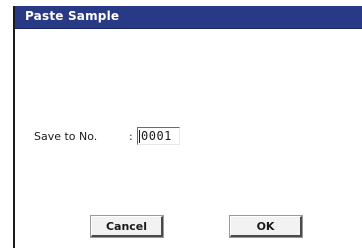 This screenshot has height=248, width=362. I want to click on dialog-title: Paste Sample, so click(72, 16).